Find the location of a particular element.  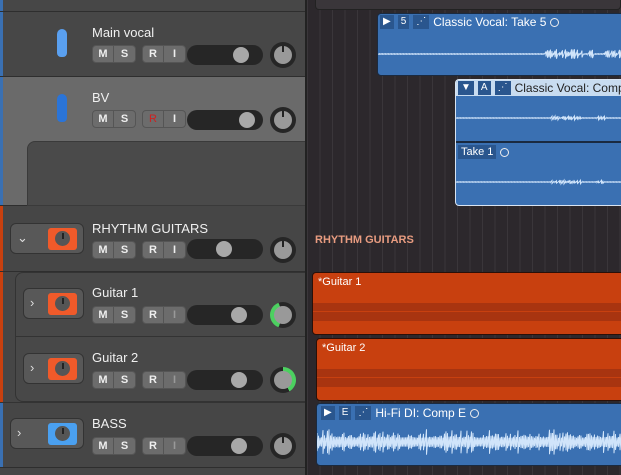

track-header-guitar-2: › Guitar 2 MSRI is located at coordinates (161, 369).